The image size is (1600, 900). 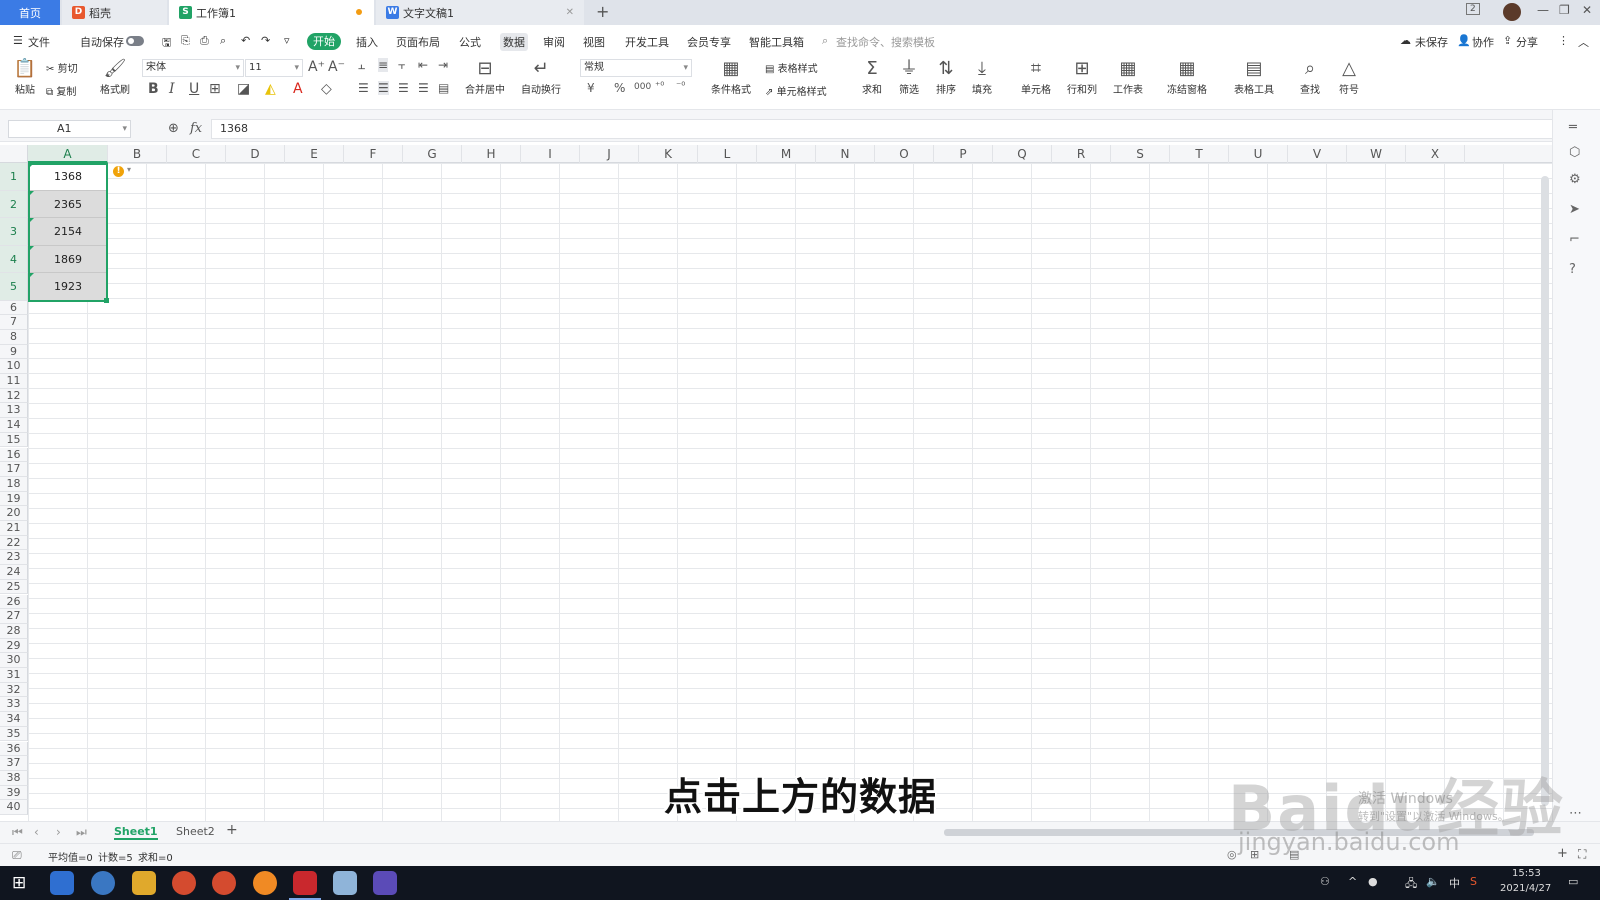 I want to click on windows-start-icon: ⊞, so click(x=19, y=883).